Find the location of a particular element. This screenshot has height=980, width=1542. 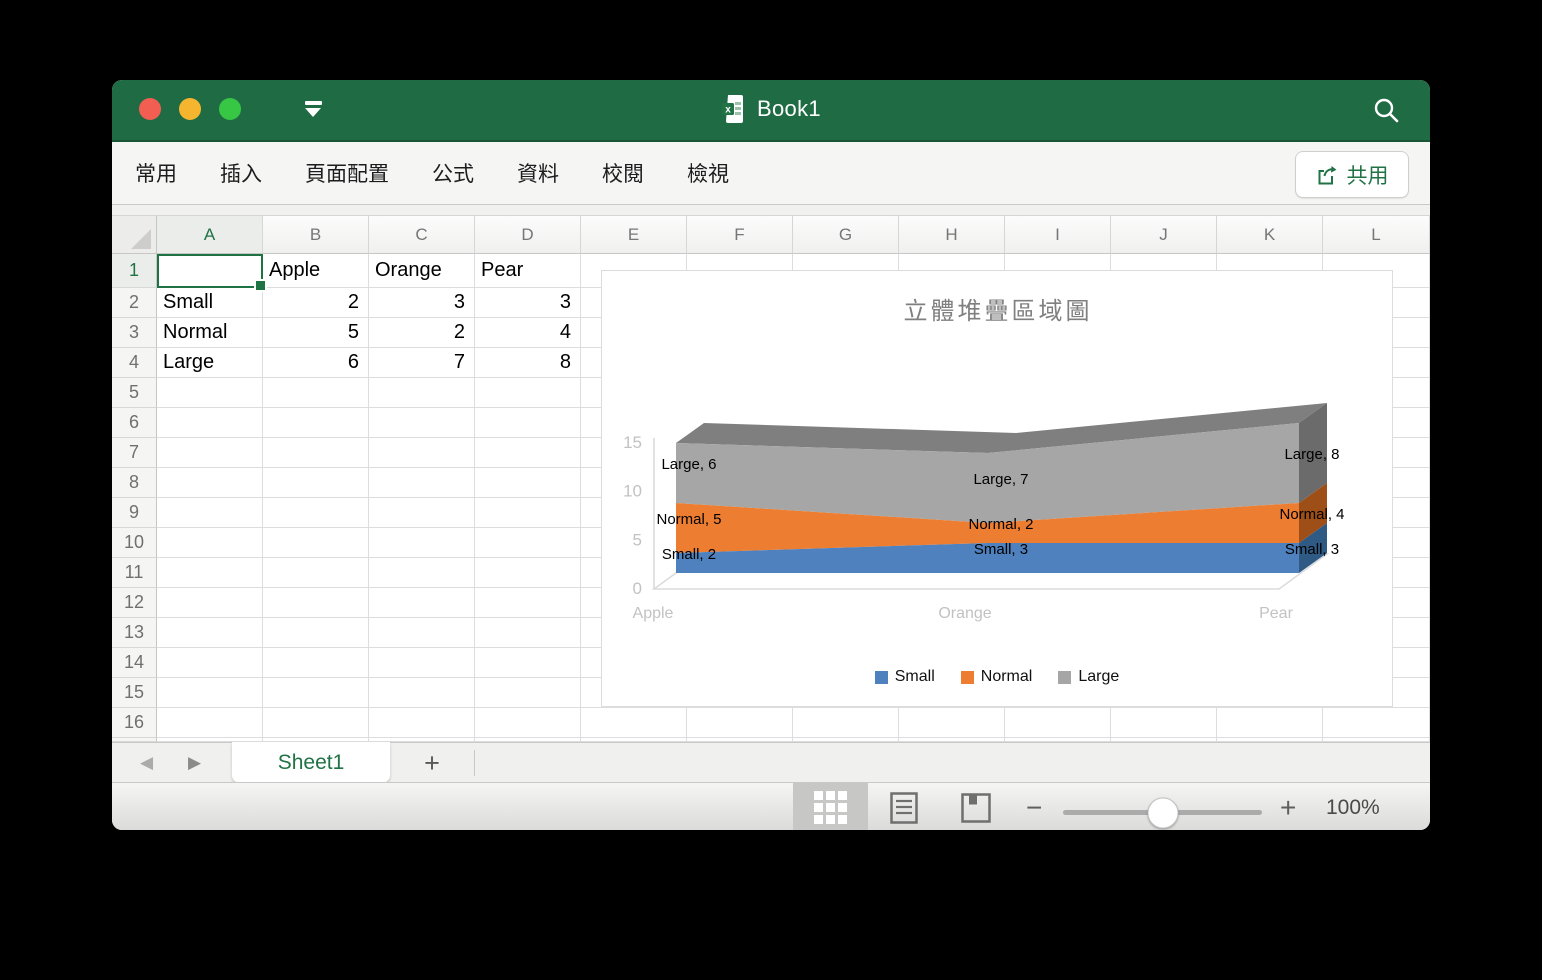

sheet-nav-left-icon: ◀ is located at coordinates (146, 763).